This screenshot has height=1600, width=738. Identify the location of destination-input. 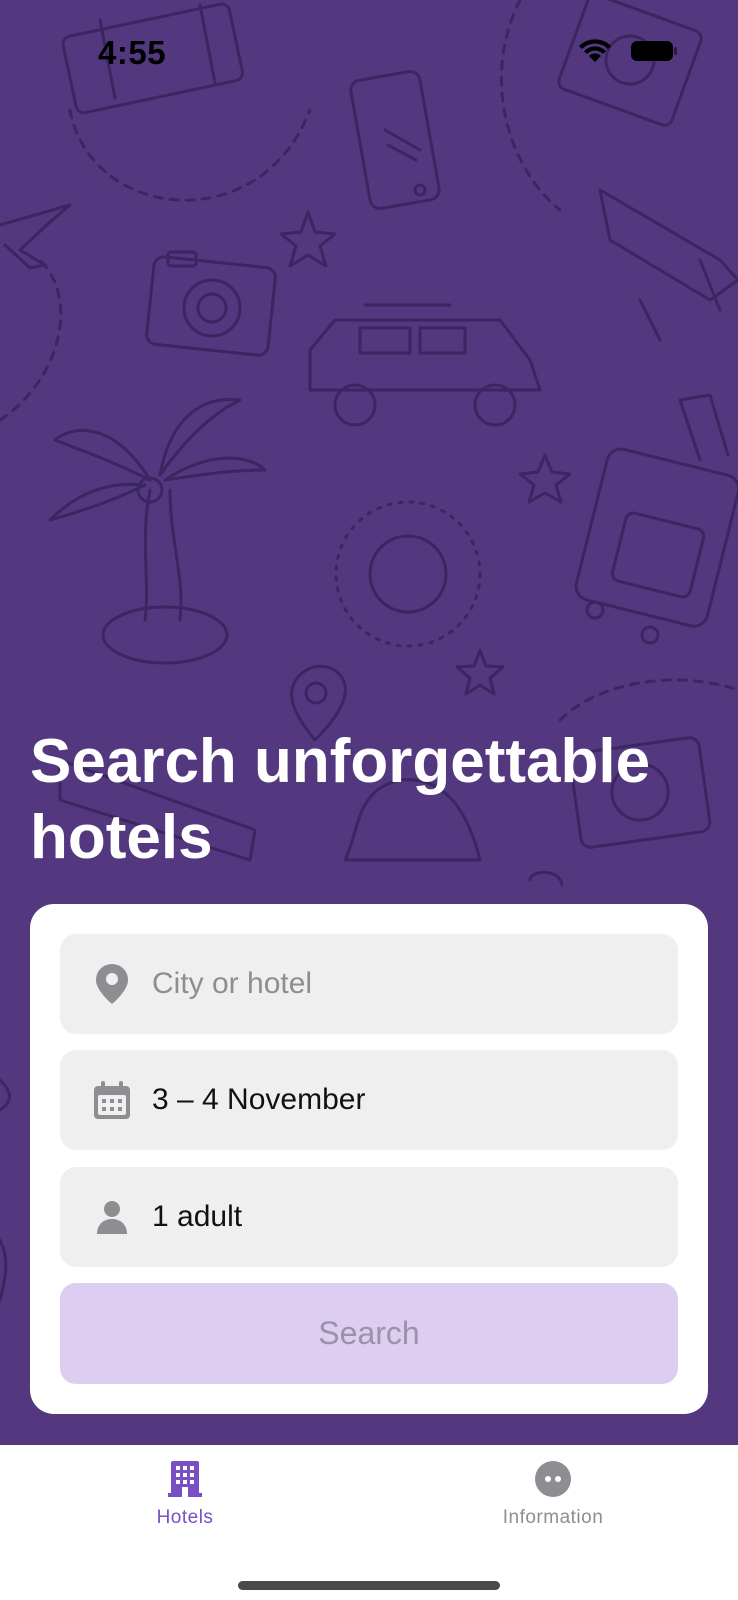
(392, 984).